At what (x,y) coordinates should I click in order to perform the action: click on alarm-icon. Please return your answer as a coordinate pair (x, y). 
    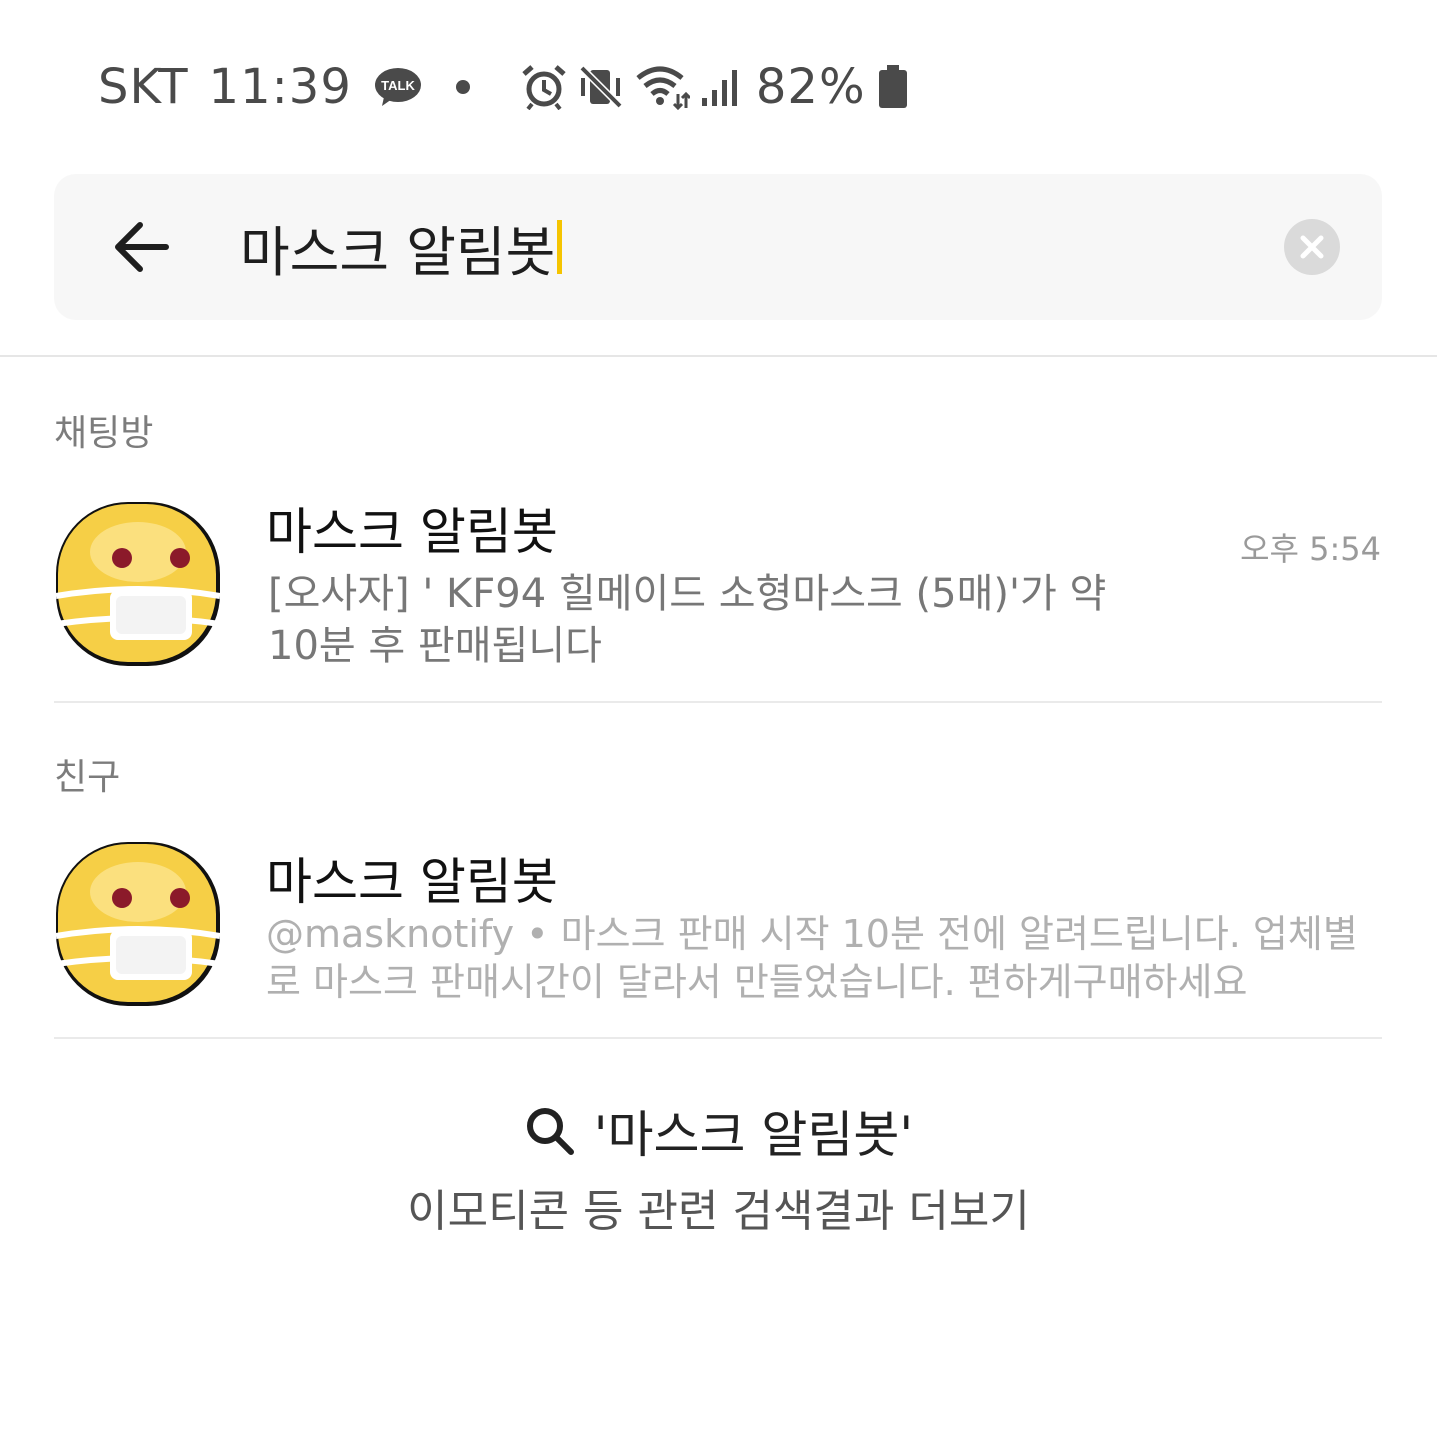
    Looking at the image, I should click on (544, 87).